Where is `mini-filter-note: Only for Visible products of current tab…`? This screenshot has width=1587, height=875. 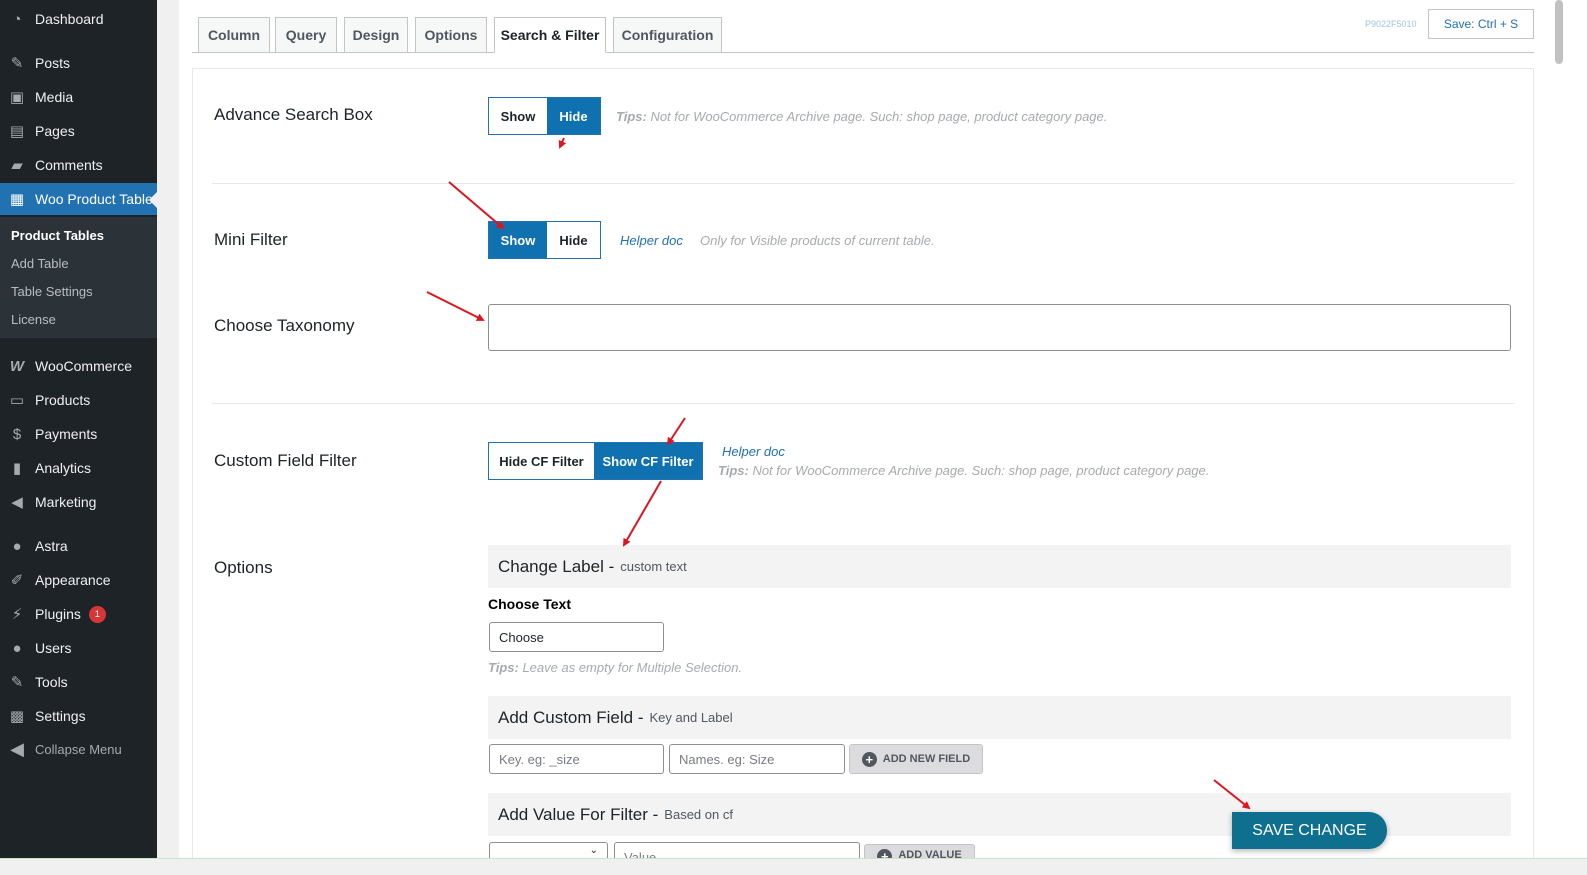
mini-filter-note: Only for Visible products of current tab… is located at coordinates (817, 240).